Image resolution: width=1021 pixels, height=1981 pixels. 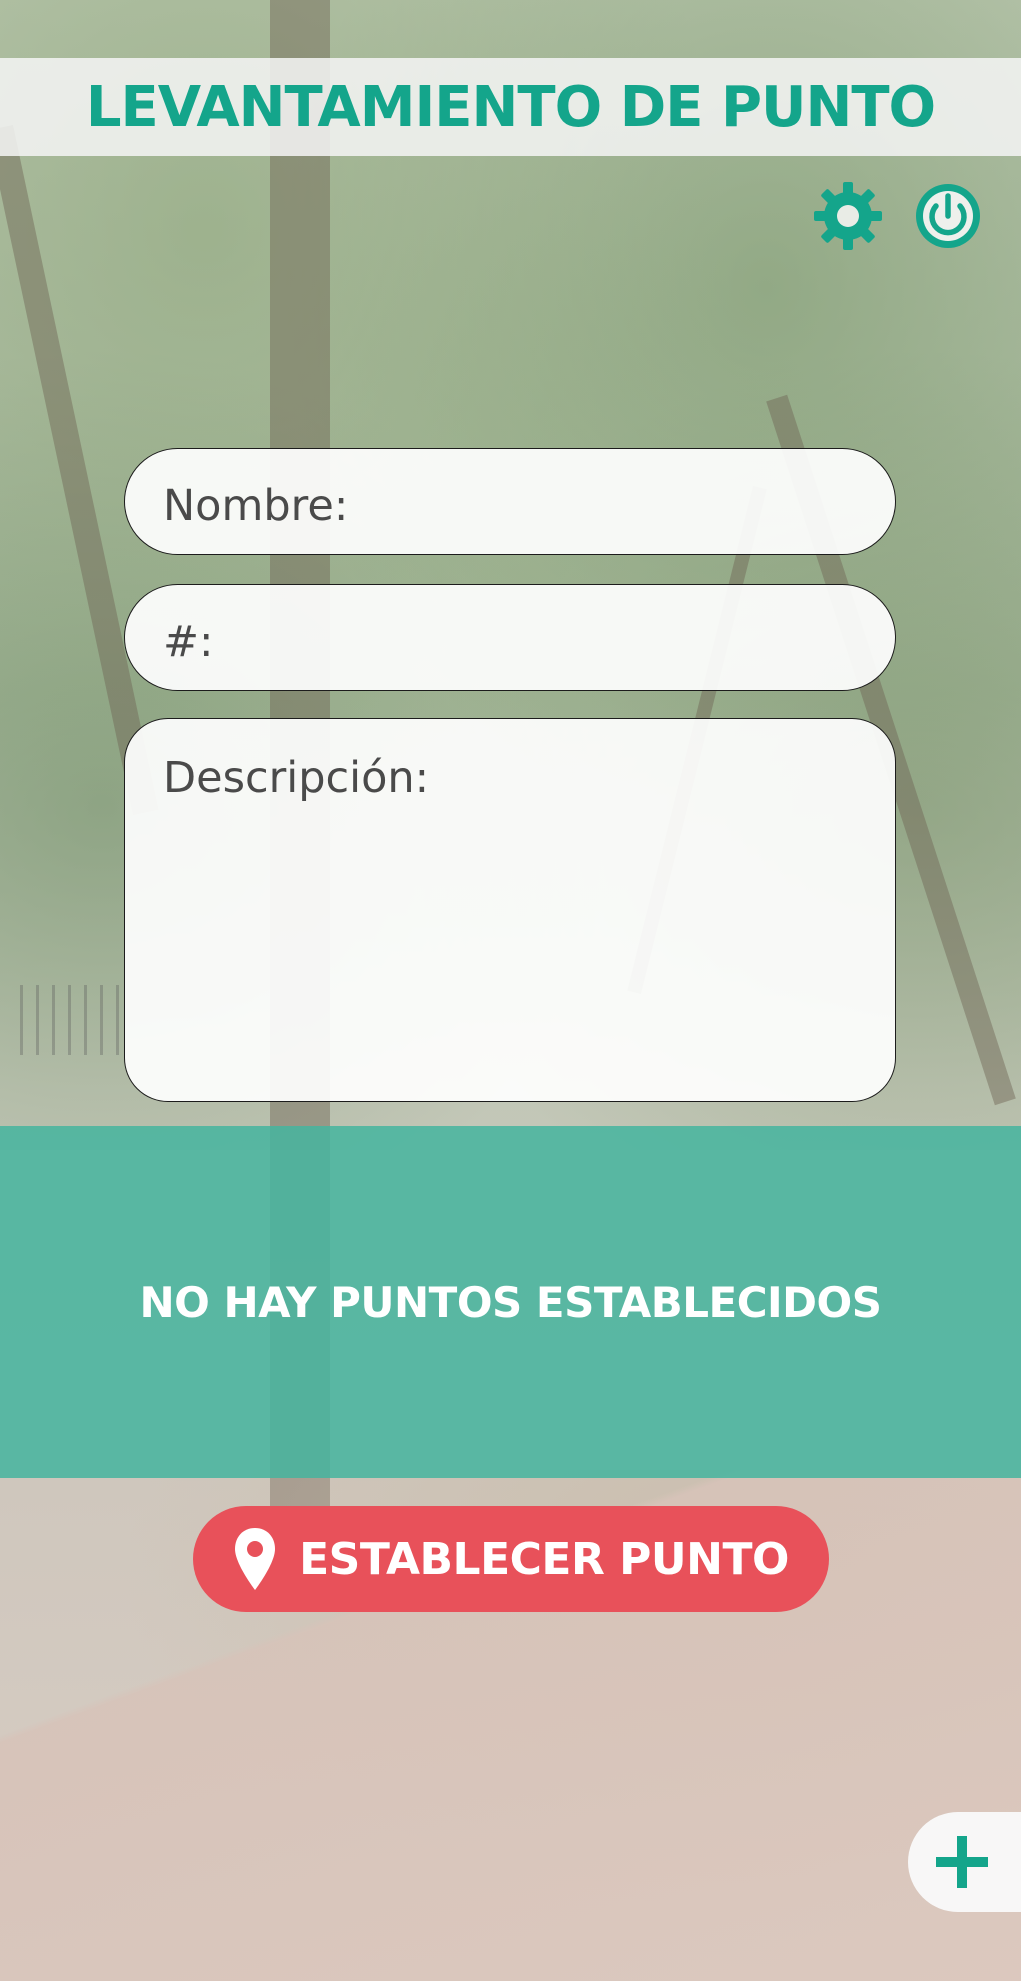 What do you see at coordinates (510, 637) in the screenshot?
I see `number-field: #:` at bounding box center [510, 637].